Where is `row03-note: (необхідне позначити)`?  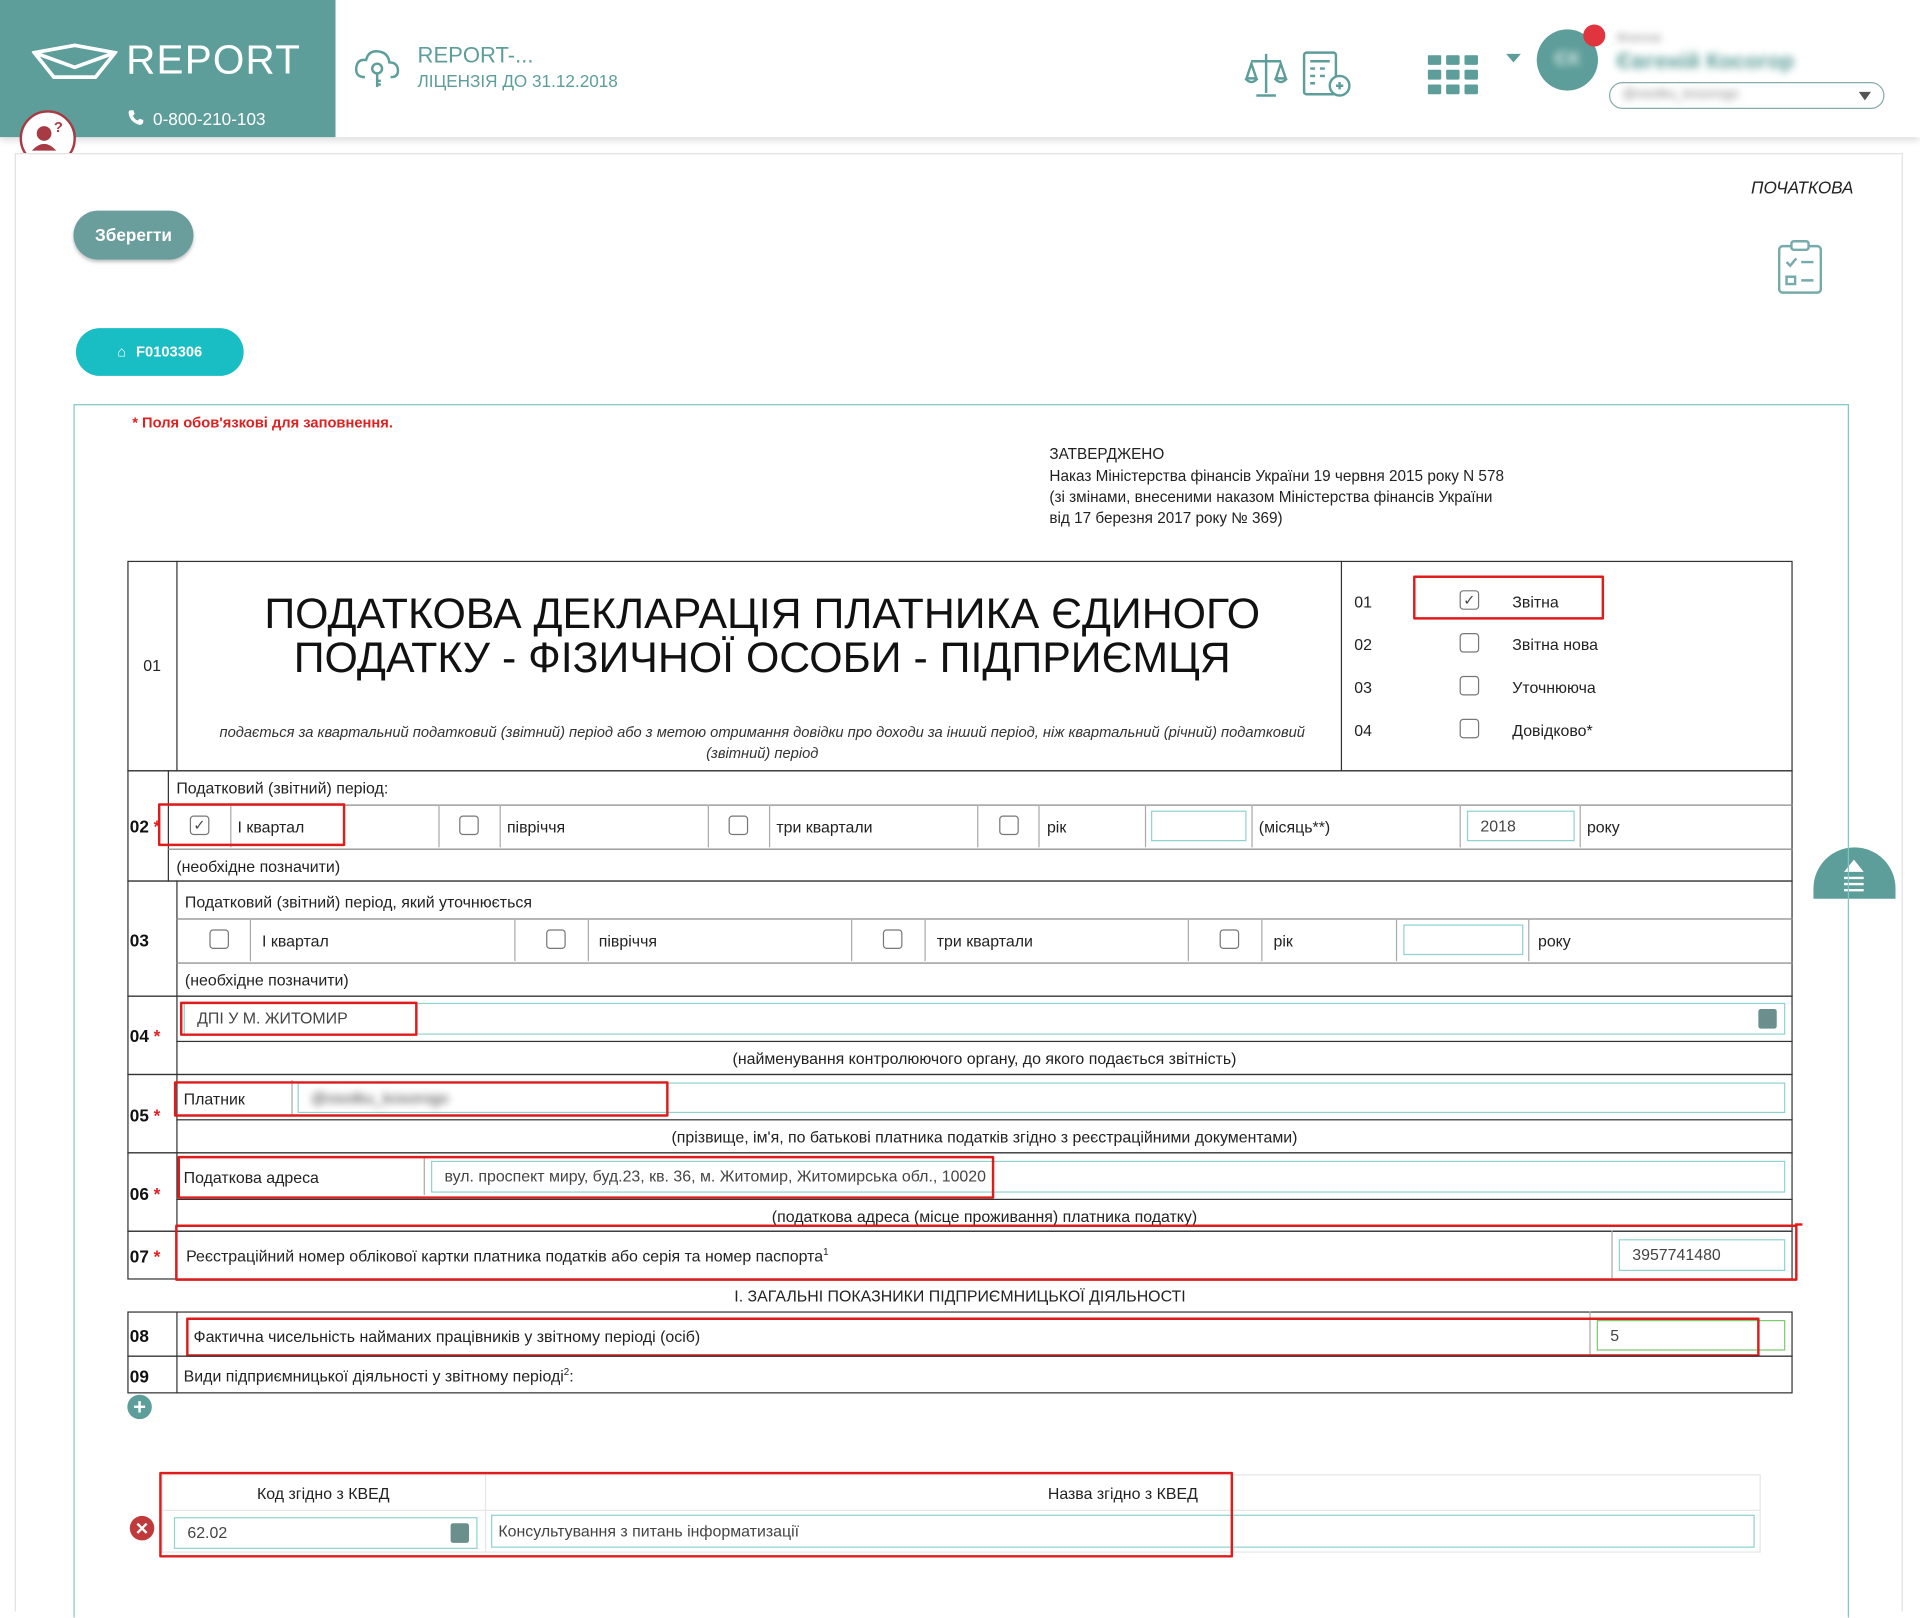 row03-note: (необхідне позначити) is located at coordinates (266, 980).